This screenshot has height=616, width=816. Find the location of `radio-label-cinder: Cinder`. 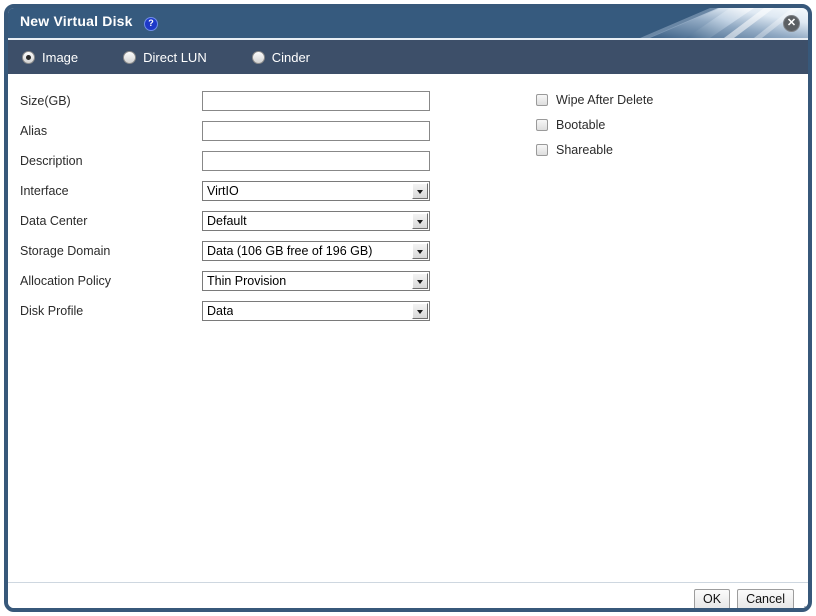

radio-label-cinder: Cinder is located at coordinates (291, 57).